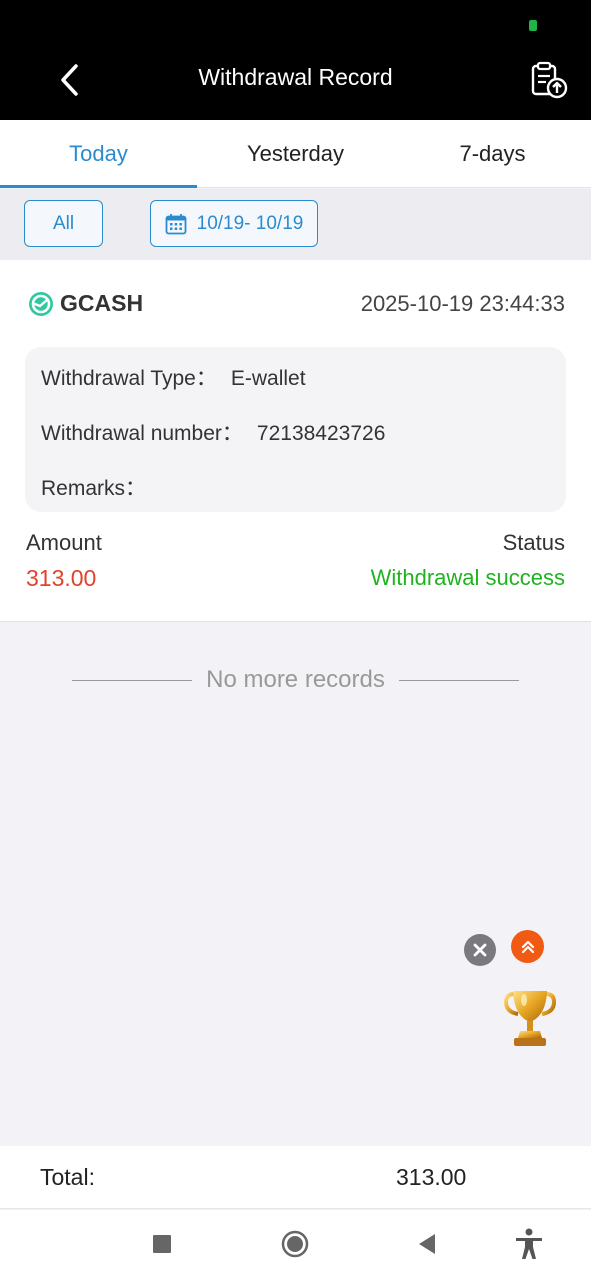  I want to click on double-chevron-up-icon, so click(527, 946).